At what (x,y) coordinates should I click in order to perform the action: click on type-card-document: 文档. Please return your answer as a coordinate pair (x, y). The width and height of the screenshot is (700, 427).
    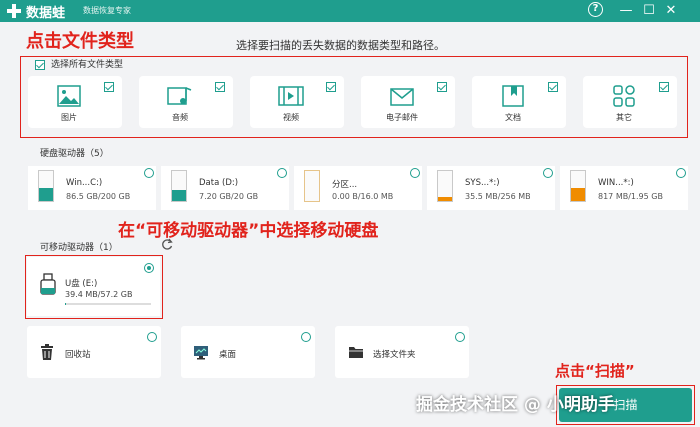
    Looking at the image, I should click on (519, 102).